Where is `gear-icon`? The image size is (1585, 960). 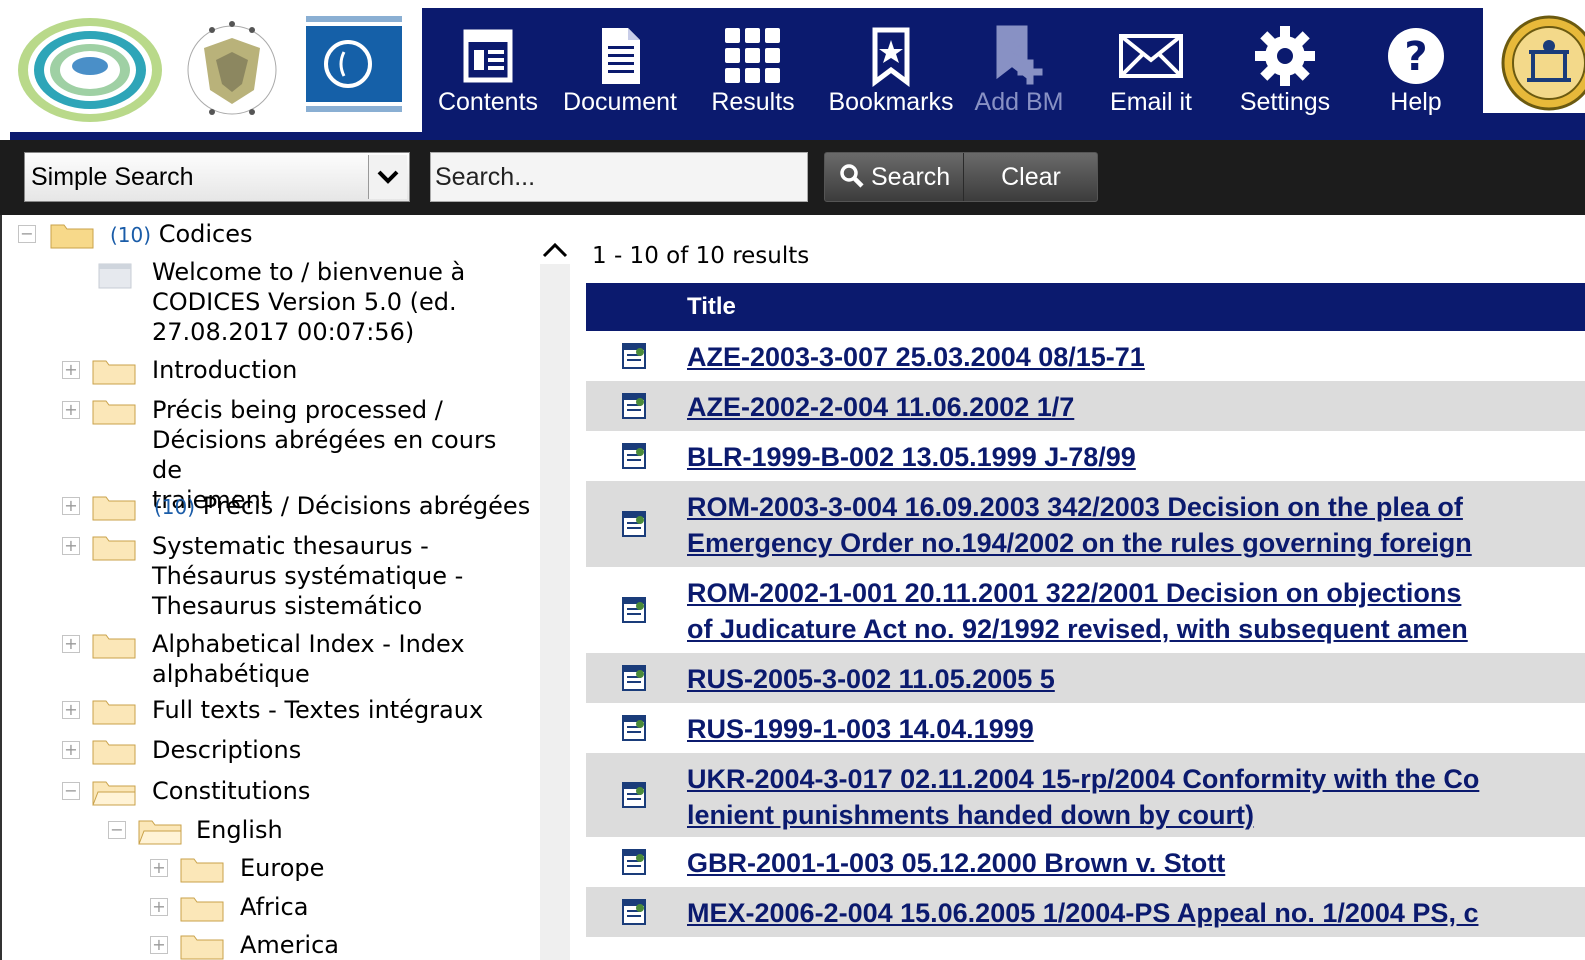 gear-icon is located at coordinates (1285, 56).